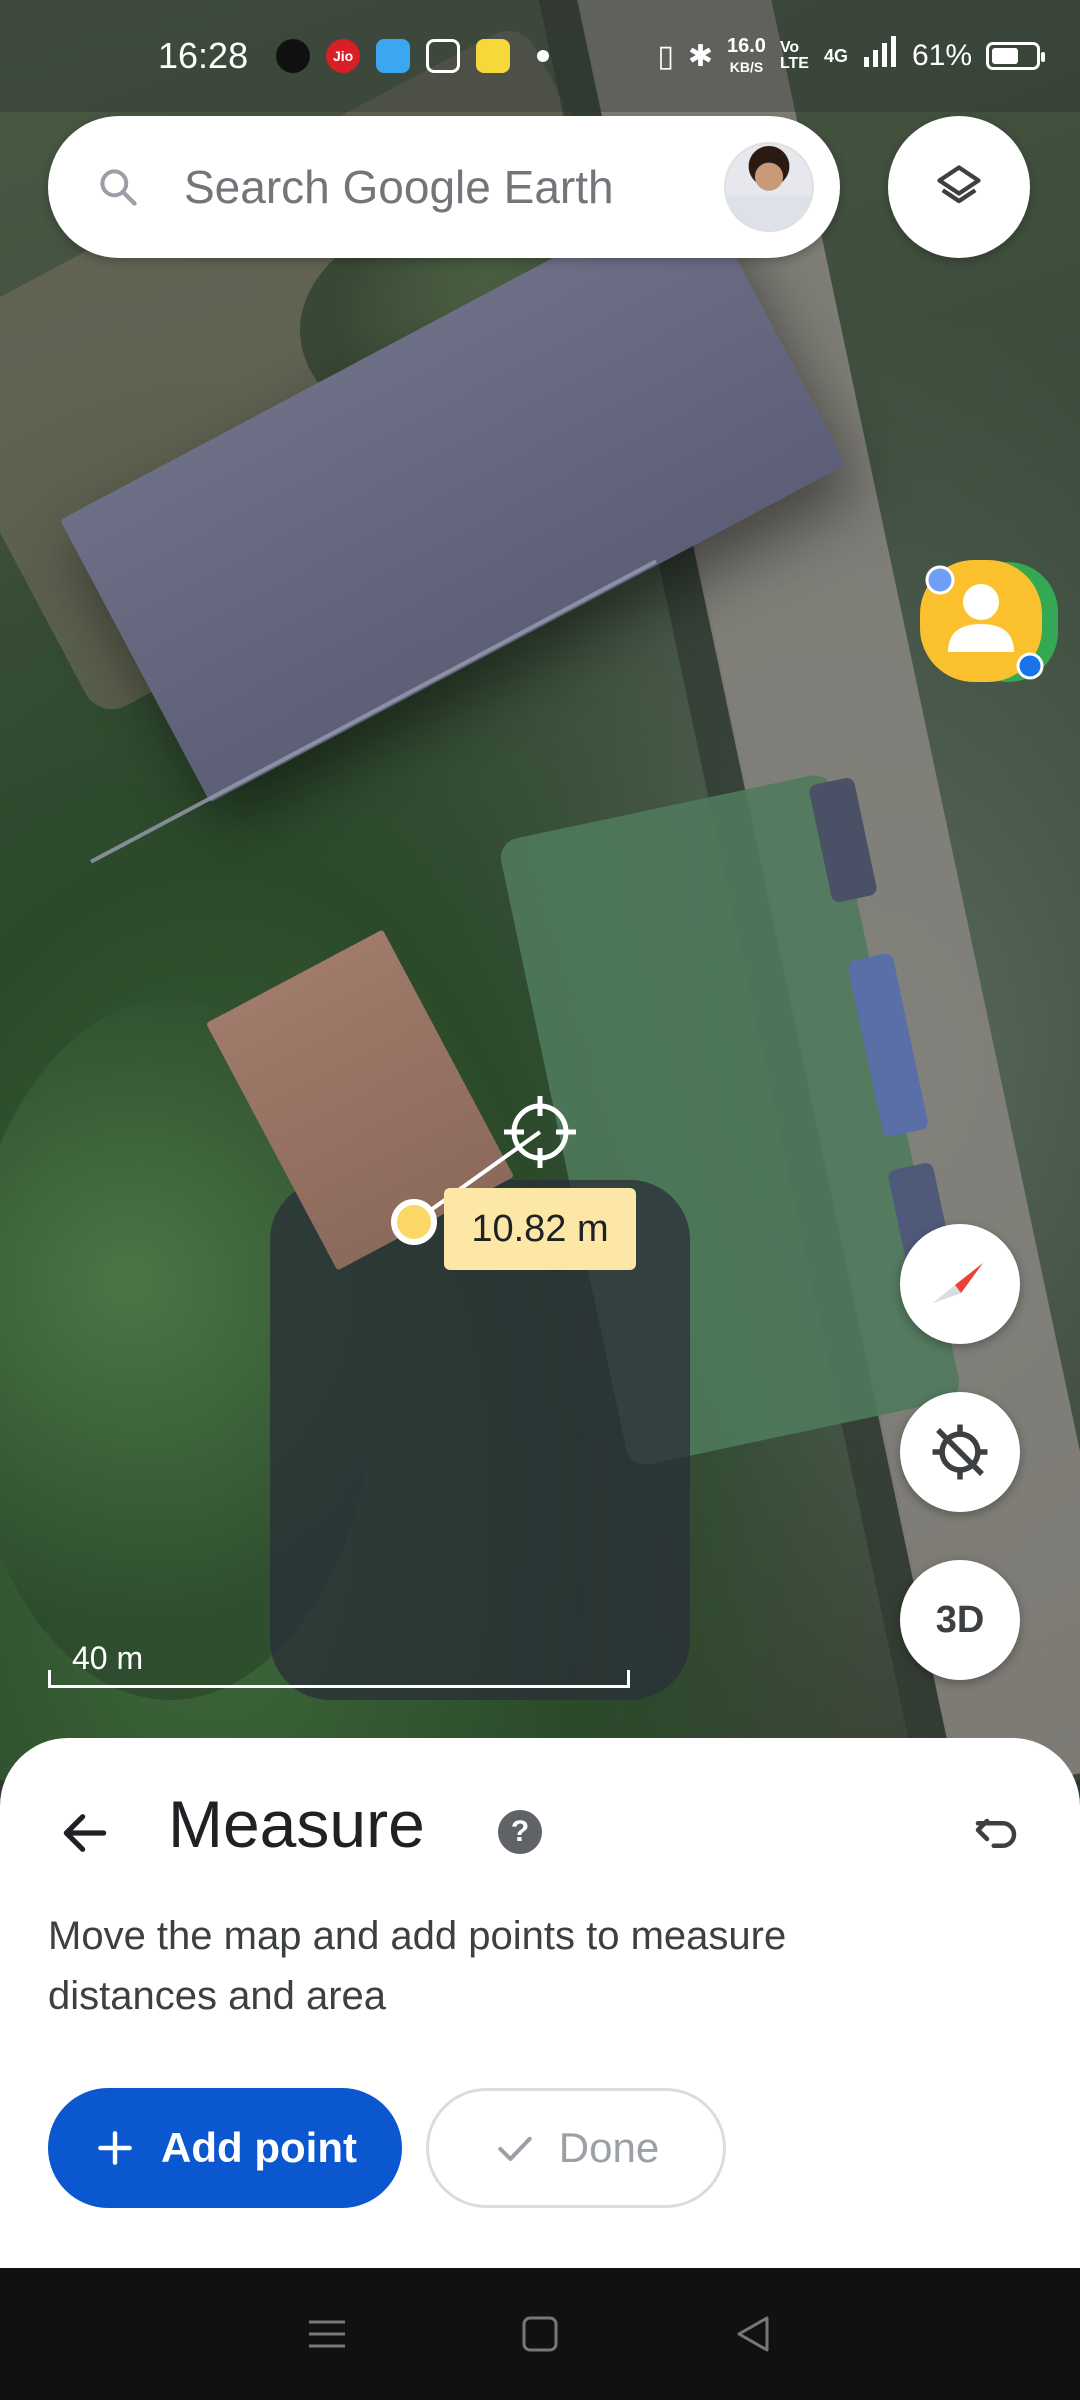 This screenshot has height=2400, width=1080. I want to click on app-icon, so click(393, 56).